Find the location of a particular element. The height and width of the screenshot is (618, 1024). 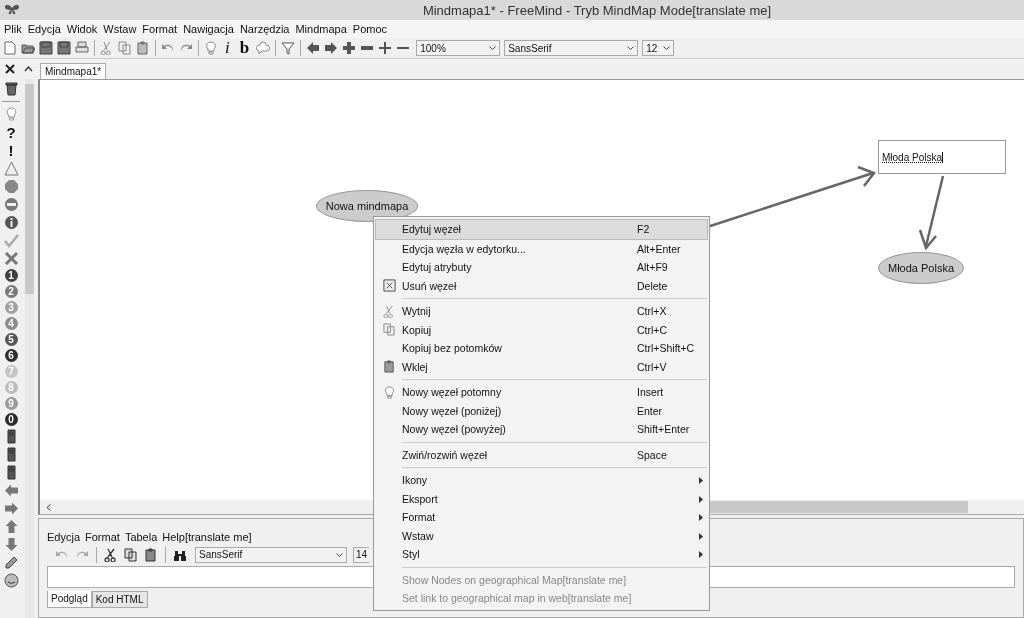

window-title: Mindmapa1* - FreeMind - Tryb MindMap Mode[translate me] is located at coordinates (597, 10).